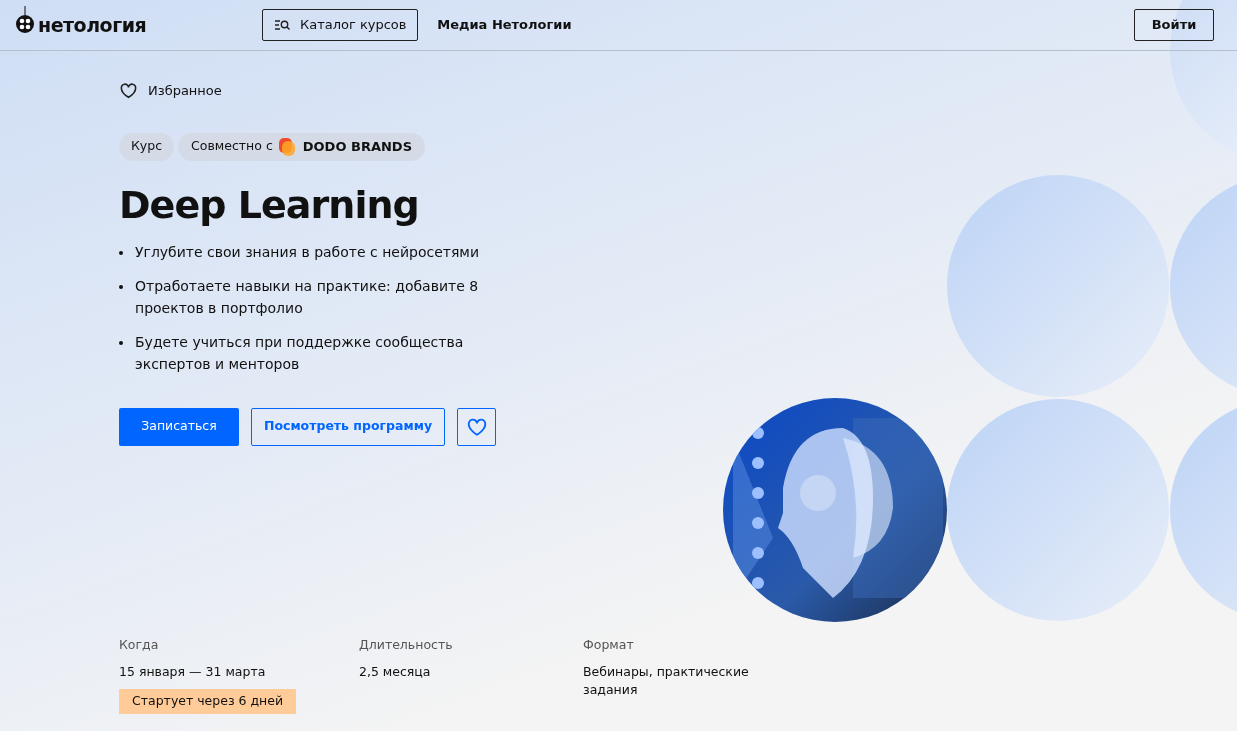  What do you see at coordinates (307, 297) in the screenshot?
I see `bullet-text: Отработаете навыки на практике: добавите 8 проектов в портфолио` at bounding box center [307, 297].